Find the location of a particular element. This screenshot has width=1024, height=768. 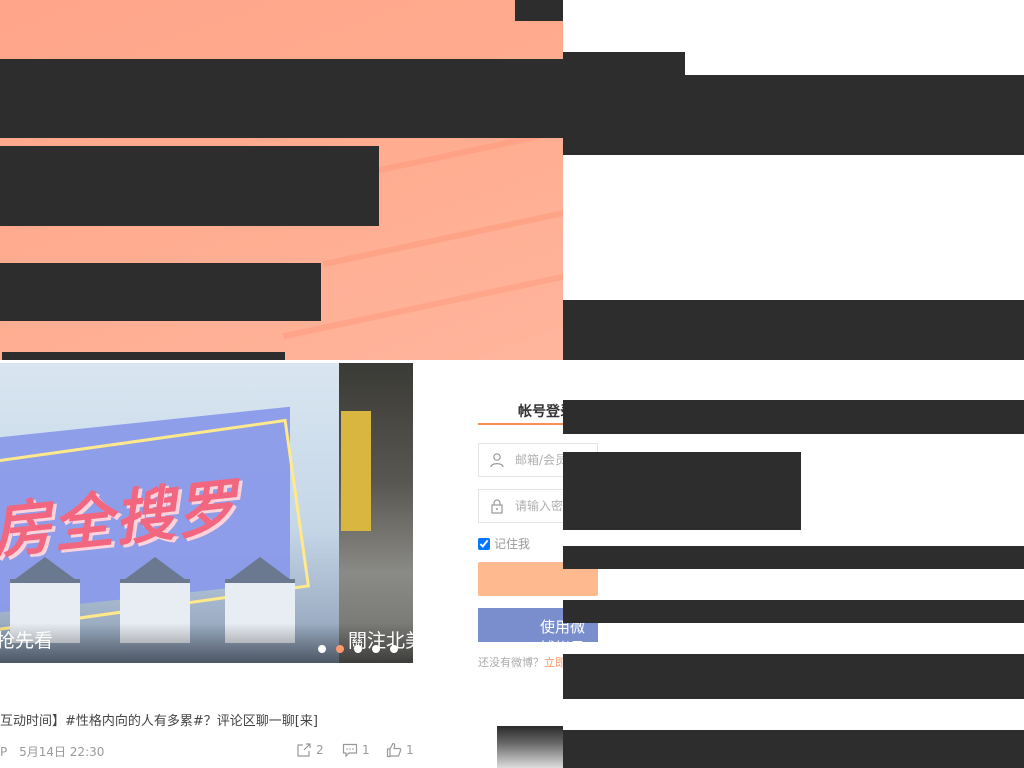

remember-label: 记住我 is located at coordinates (512, 544).